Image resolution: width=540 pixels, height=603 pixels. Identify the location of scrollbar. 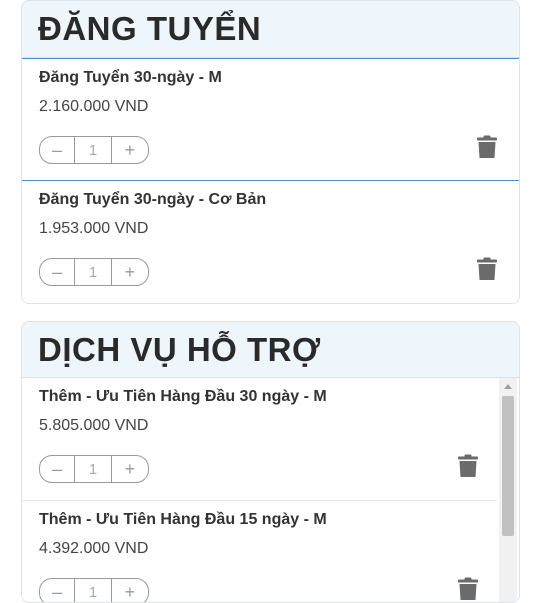
(508, 490).